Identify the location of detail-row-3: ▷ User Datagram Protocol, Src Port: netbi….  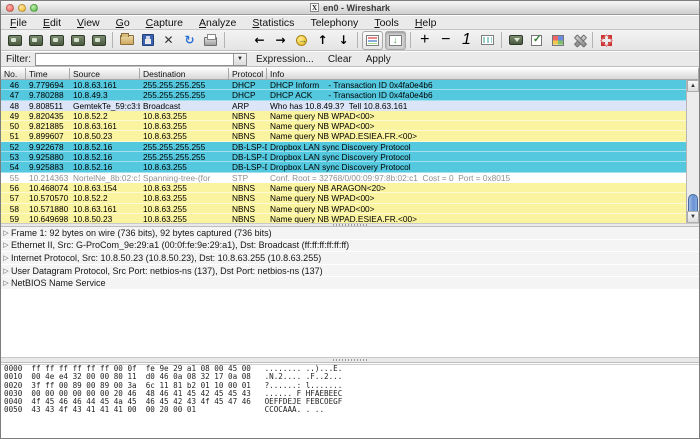
(350, 270).